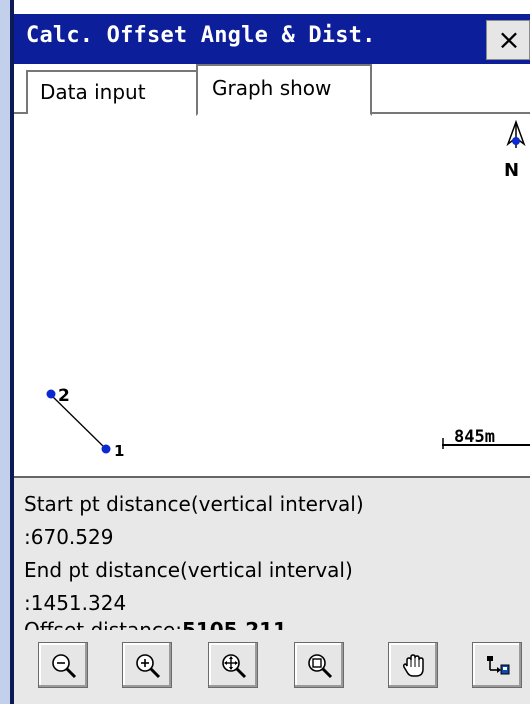 The image size is (530, 704). What do you see at coordinates (112, 92) in the screenshot?
I see `tab-data-input: Data input` at bounding box center [112, 92].